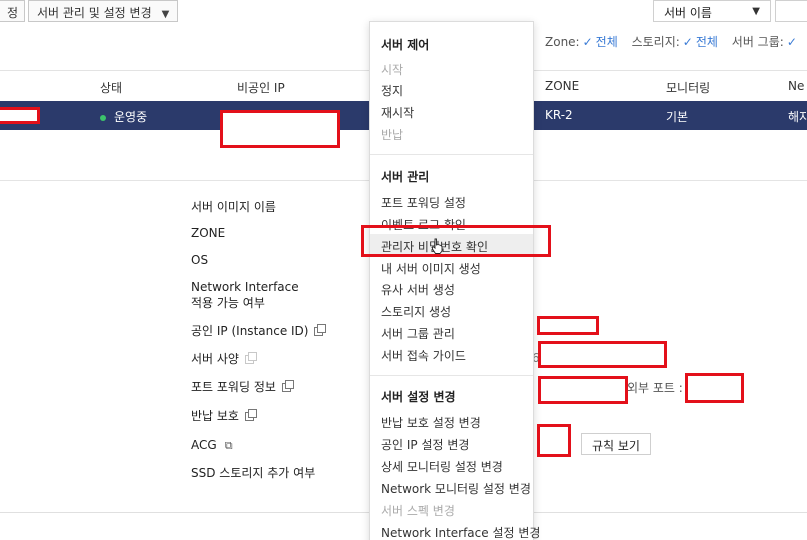 This screenshot has height=540, width=807. I want to click on detail-server-spec: 서버 사양, so click(224, 359).